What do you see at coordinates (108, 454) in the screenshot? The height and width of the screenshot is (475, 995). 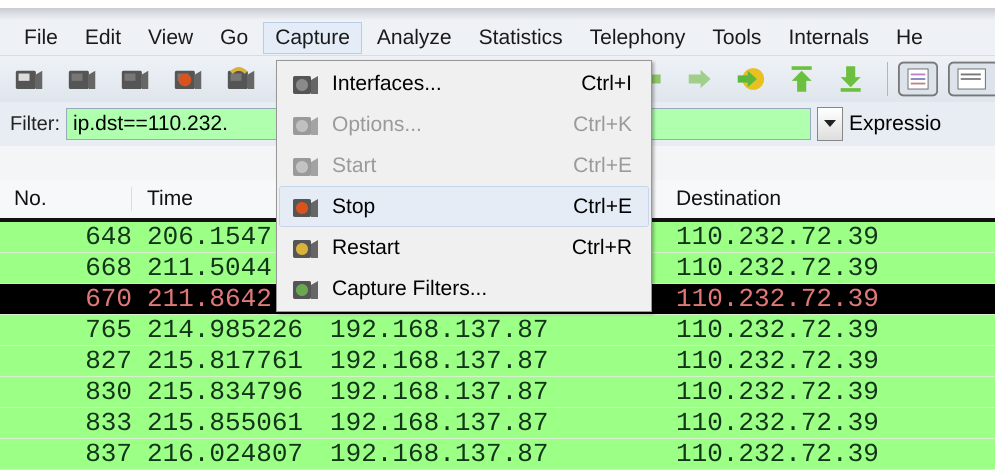 I see `table-cell: 837` at bounding box center [108, 454].